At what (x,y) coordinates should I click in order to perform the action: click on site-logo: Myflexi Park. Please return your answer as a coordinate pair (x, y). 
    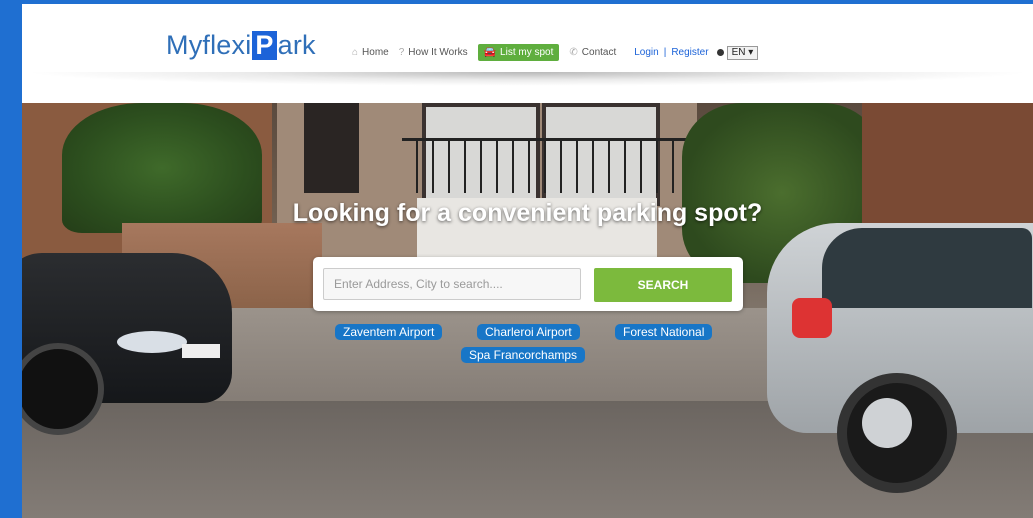
    Looking at the image, I should click on (241, 45).